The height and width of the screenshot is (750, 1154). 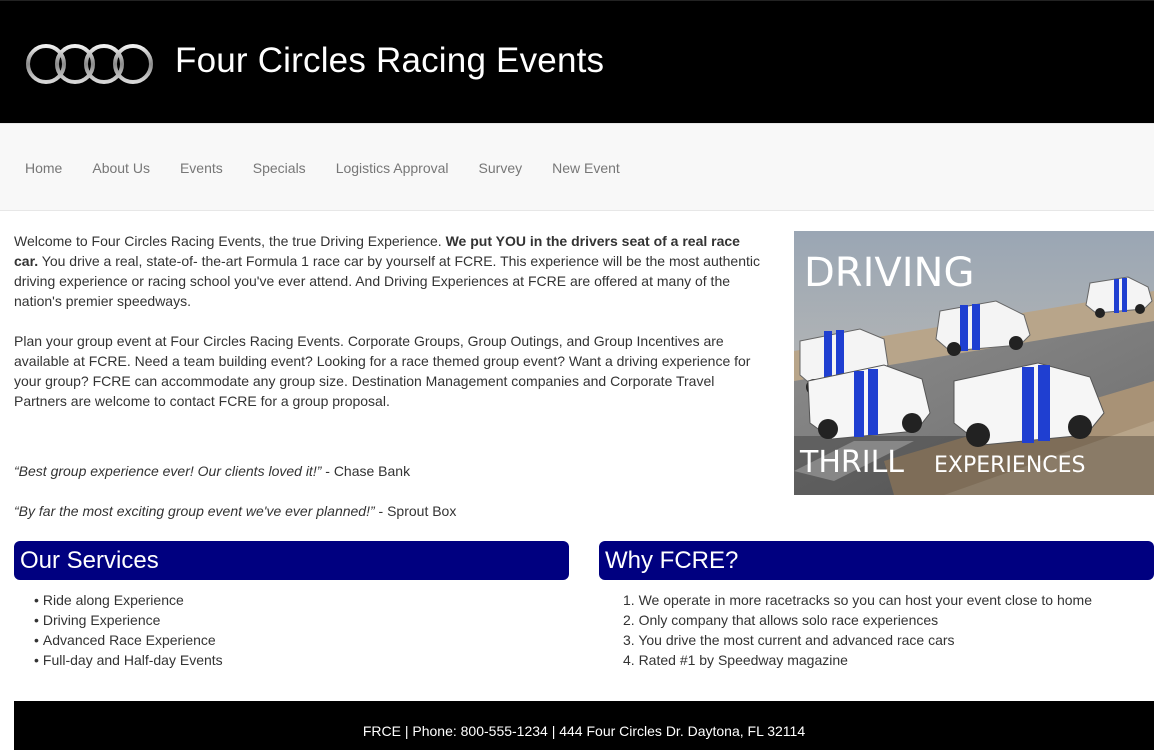 I want to click on why-heading: Why FCRE?, so click(x=876, y=560).